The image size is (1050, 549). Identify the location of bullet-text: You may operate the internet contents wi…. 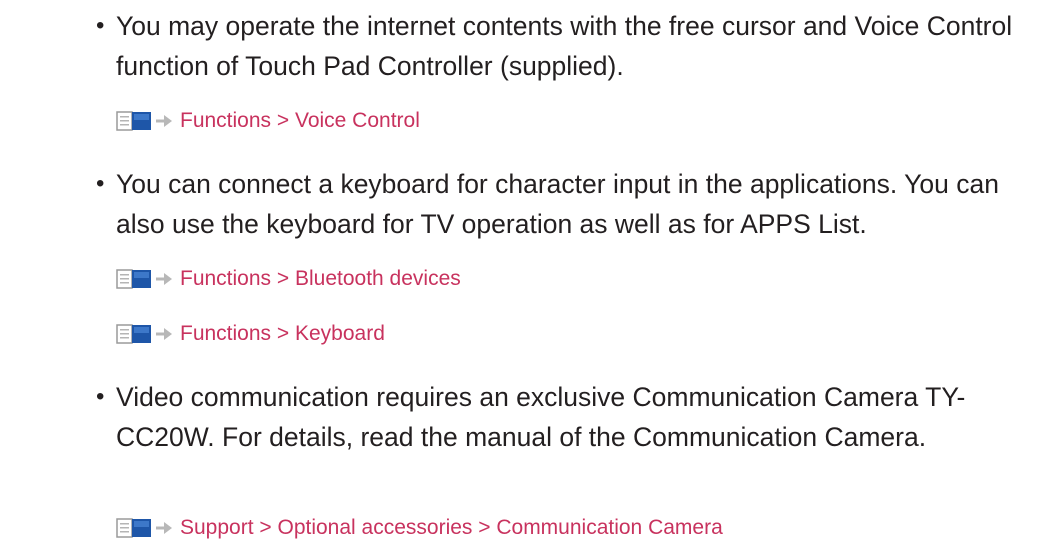
(564, 46).